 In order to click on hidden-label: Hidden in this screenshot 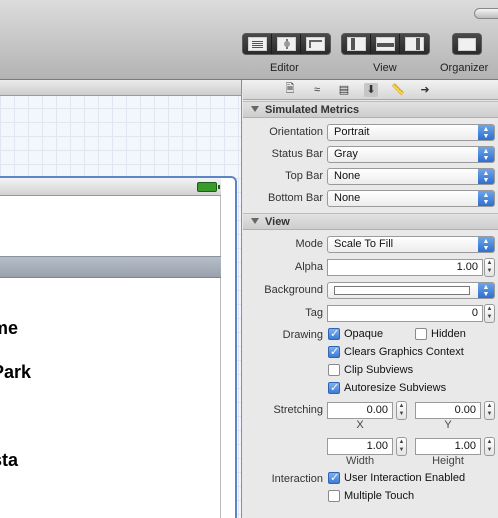, I will do `click(448, 334)`.